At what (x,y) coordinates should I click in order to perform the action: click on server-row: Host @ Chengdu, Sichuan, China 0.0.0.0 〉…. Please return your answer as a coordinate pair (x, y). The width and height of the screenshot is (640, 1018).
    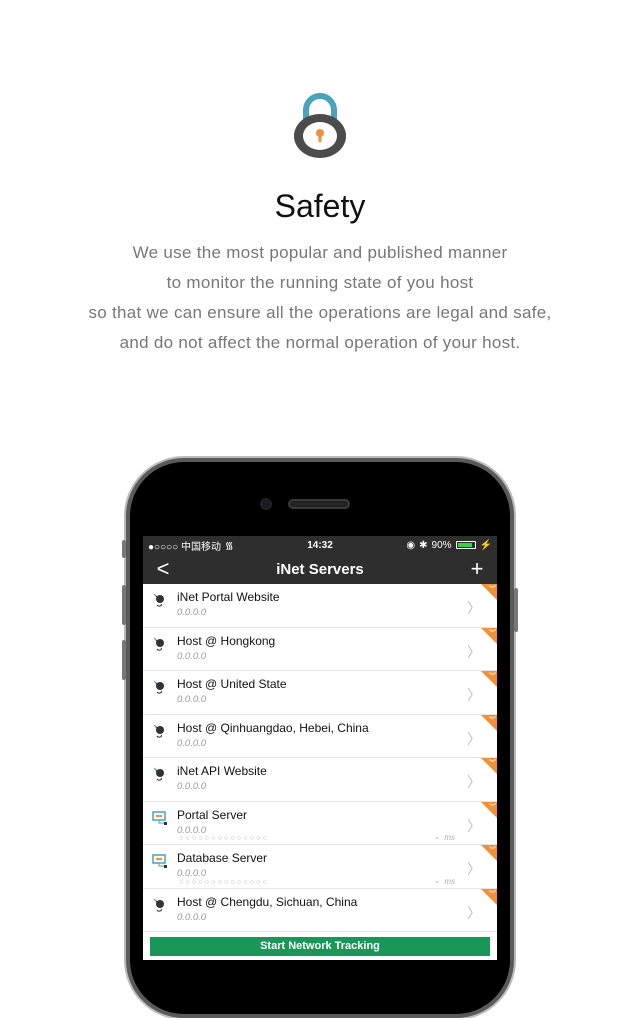
    Looking at the image, I should click on (320, 910).